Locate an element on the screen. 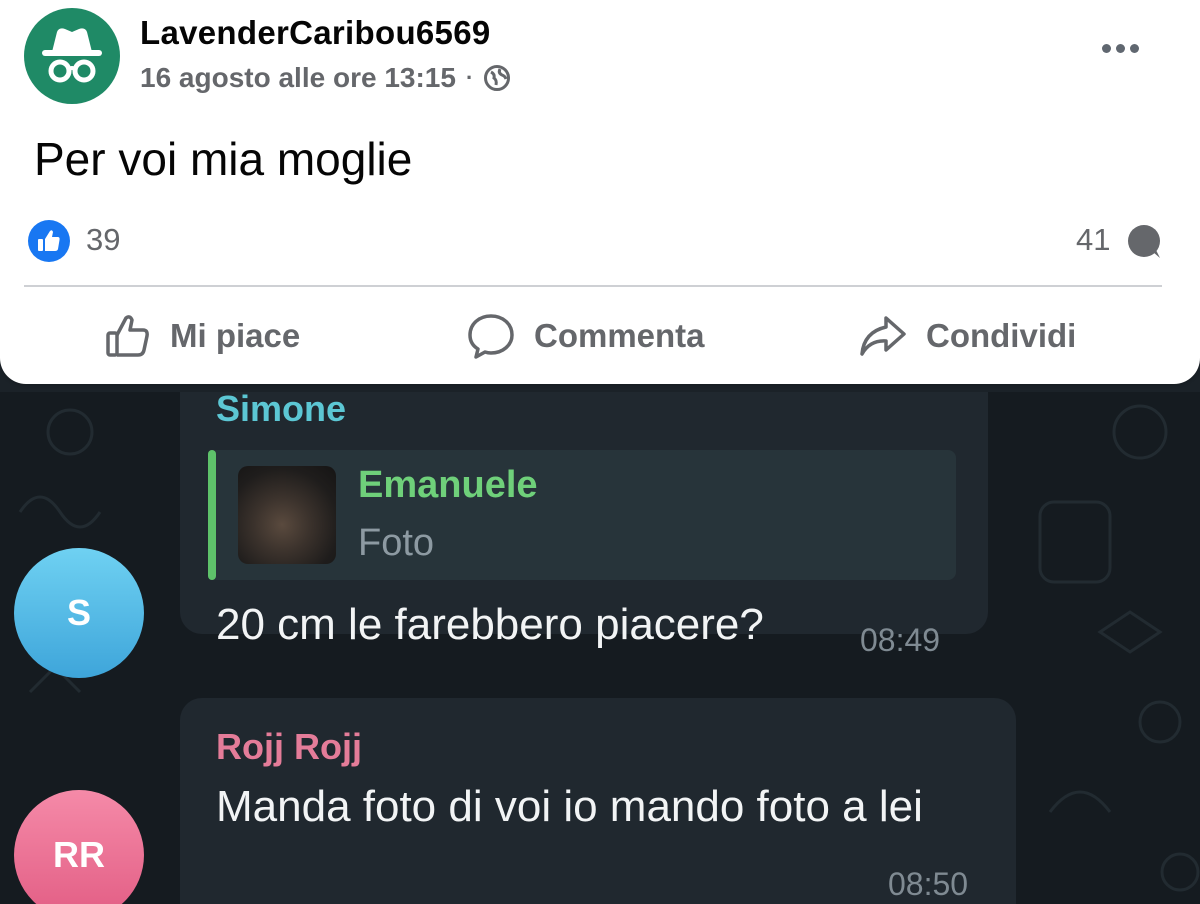 The width and height of the screenshot is (1200, 904). globe-icon is located at coordinates (497, 78).